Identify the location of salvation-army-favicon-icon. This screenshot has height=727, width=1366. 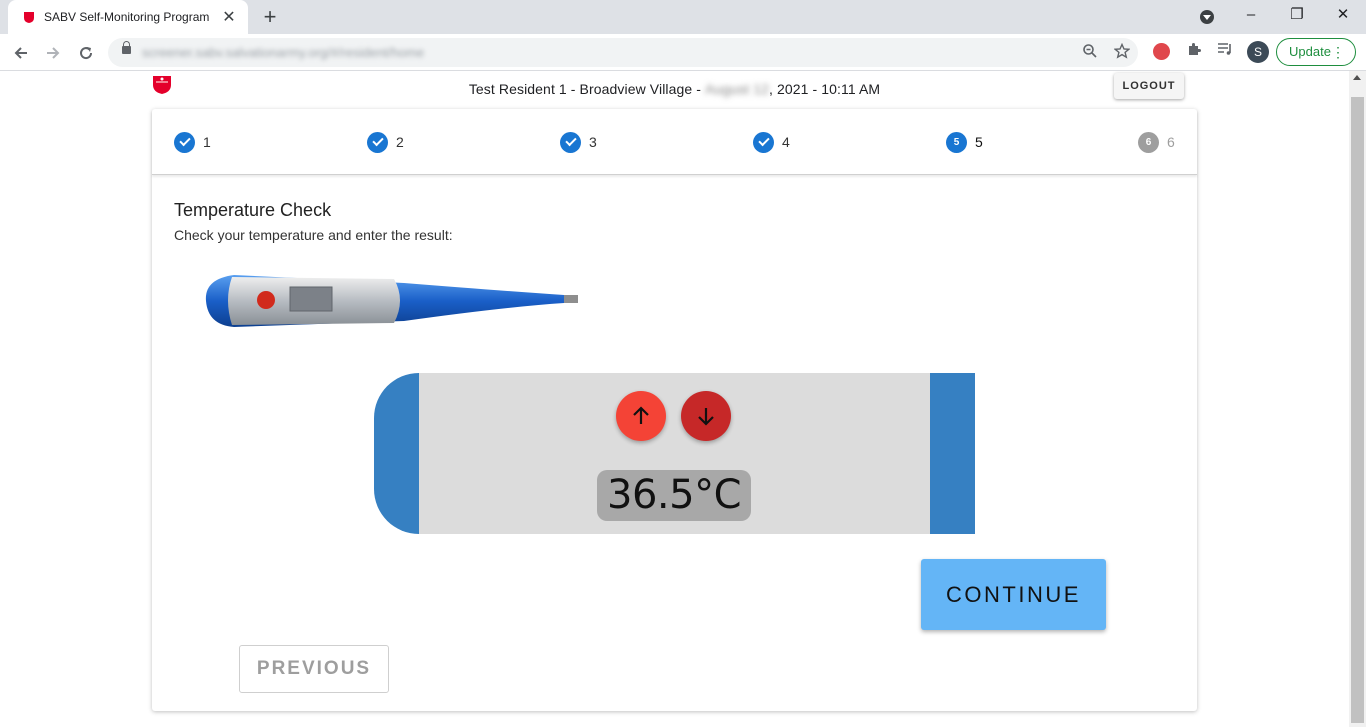
(29, 17).